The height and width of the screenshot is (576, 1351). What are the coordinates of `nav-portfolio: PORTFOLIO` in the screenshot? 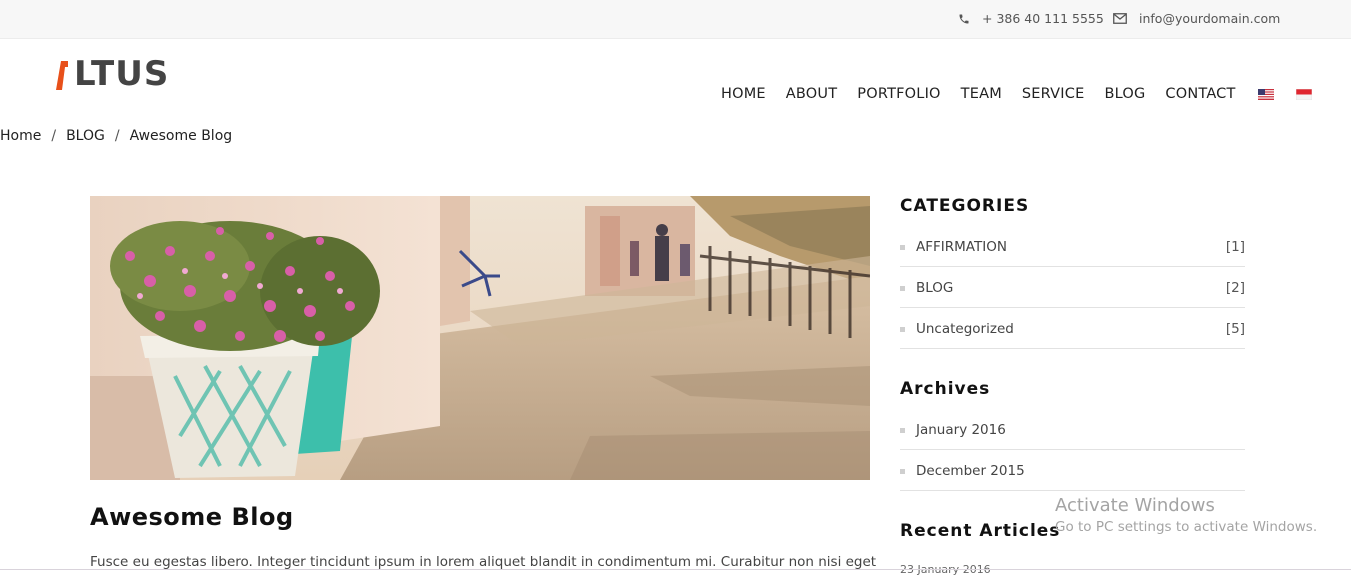 It's located at (898, 94).